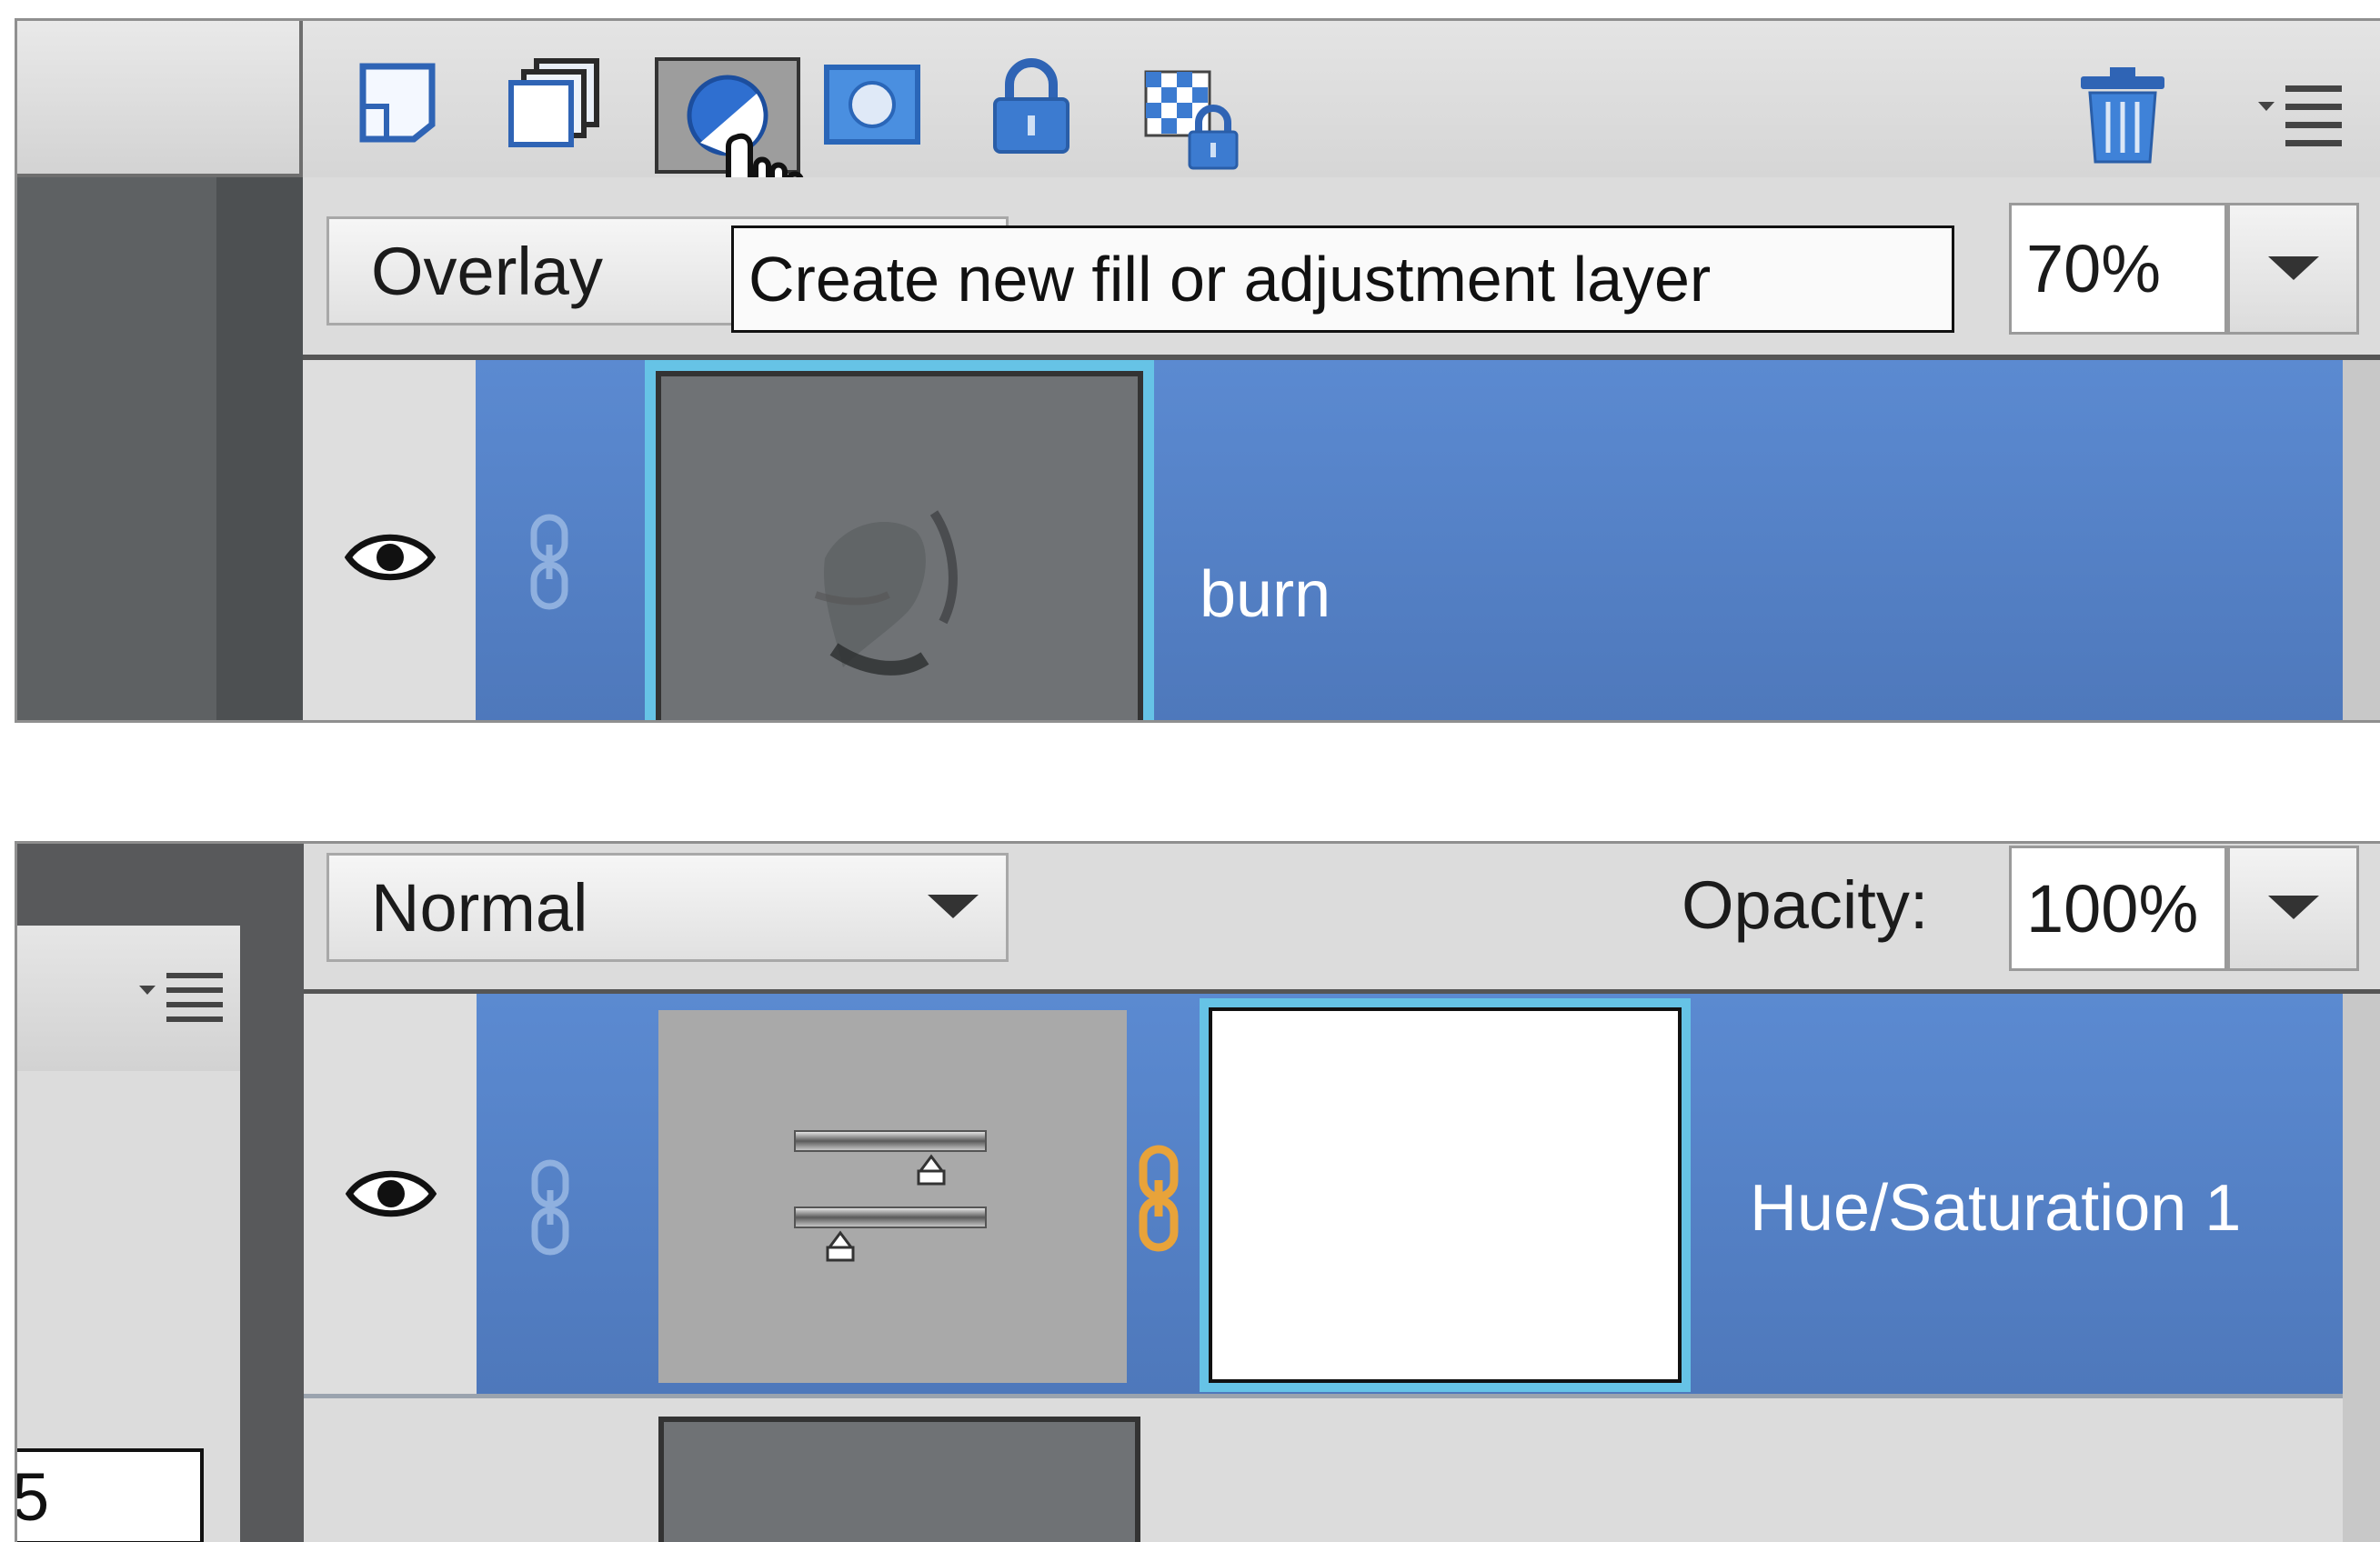 This screenshot has width=2380, height=1542. I want to click on trash-icon, so click(2123, 115).